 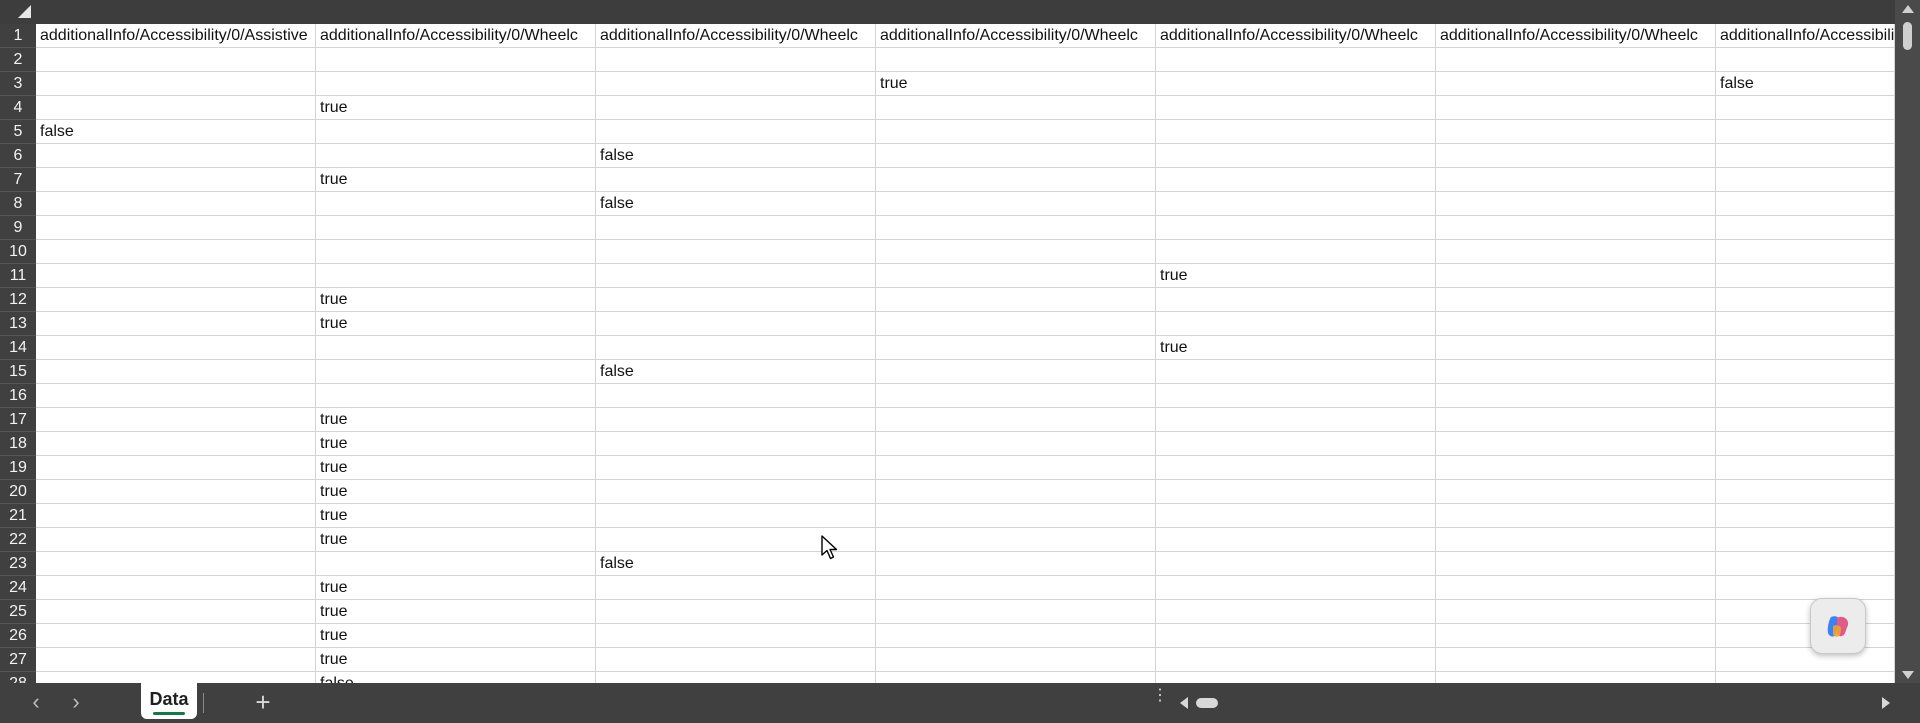 I want to click on copilot-button, so click(x=1838, y=626).